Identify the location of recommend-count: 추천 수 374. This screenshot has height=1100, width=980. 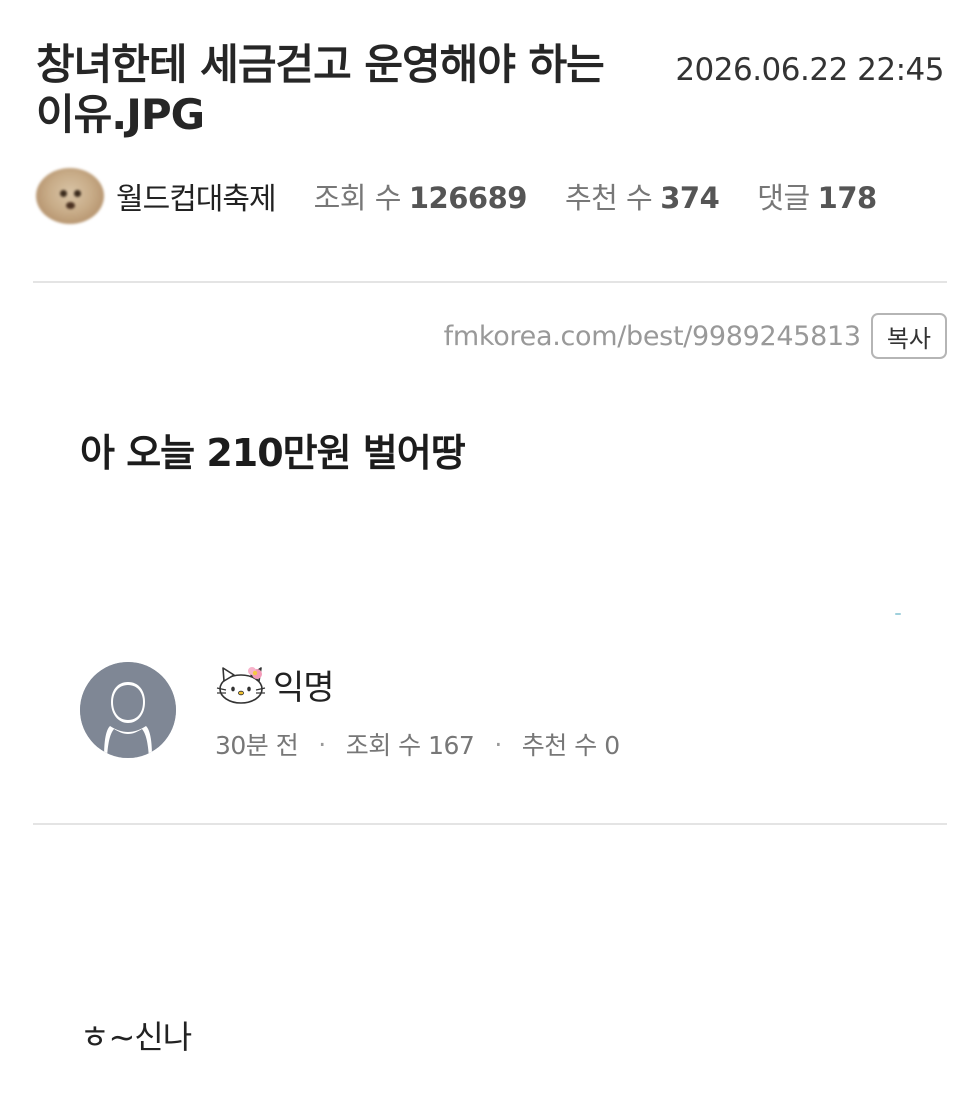
(642, 196).